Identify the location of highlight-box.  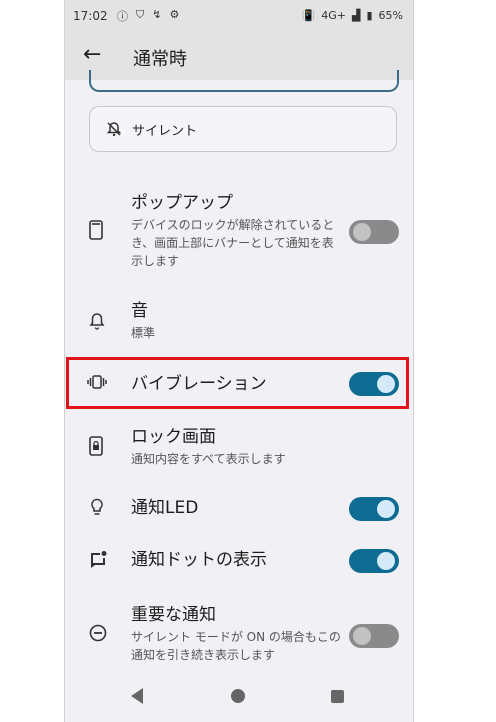
(237, 383).